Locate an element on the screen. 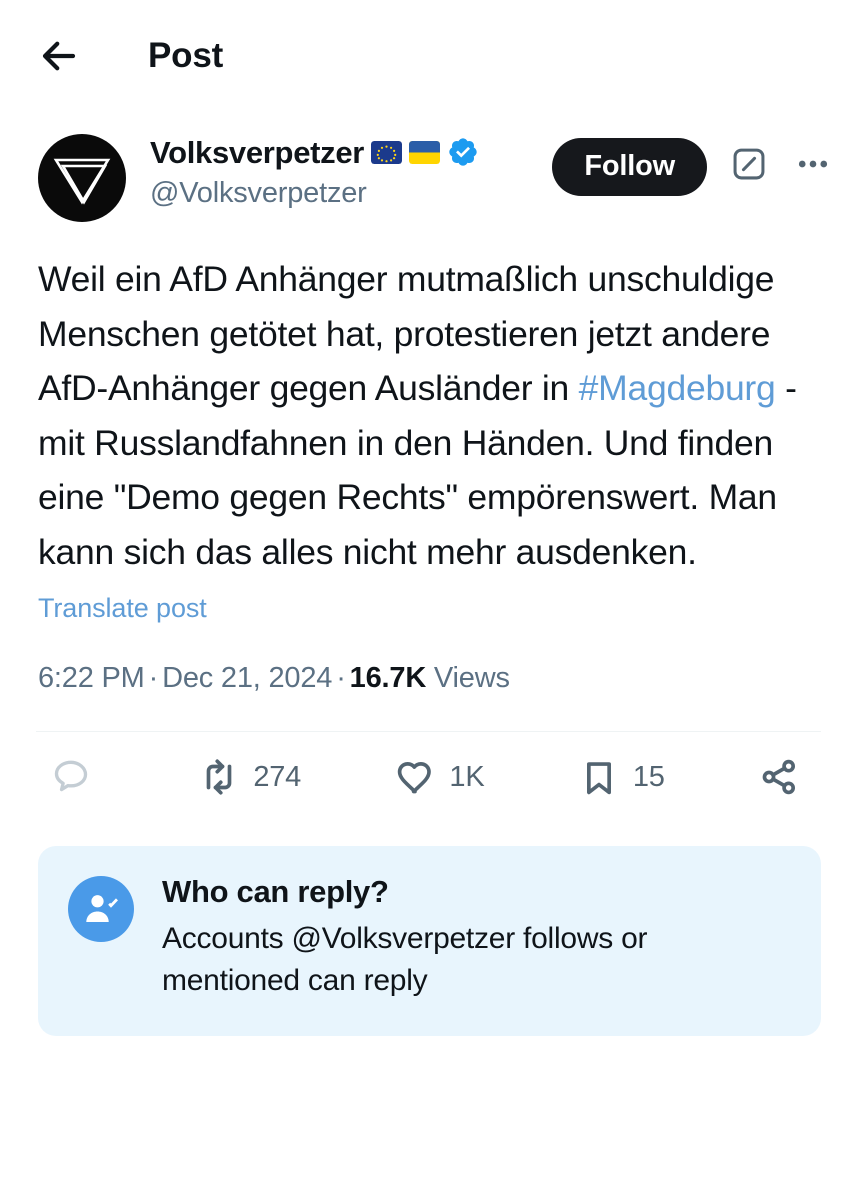  volksverpetzer-logo-avatar is located at coordinates (82, 178).